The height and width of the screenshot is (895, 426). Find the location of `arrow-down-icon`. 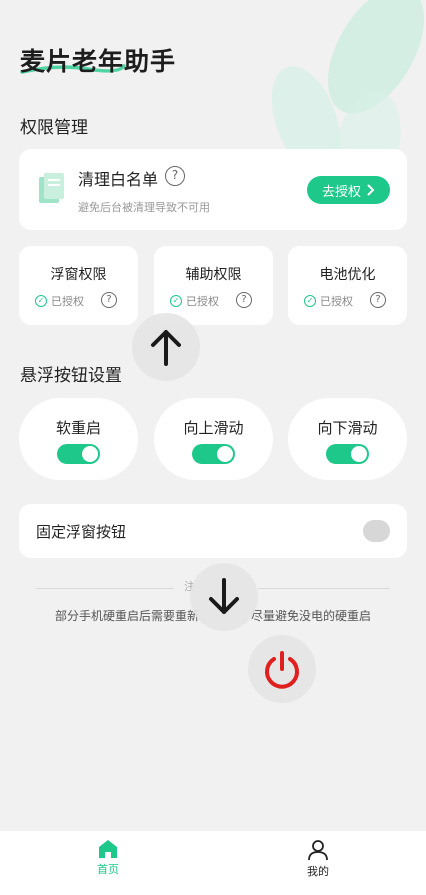

arrow-down-icon is located at coordinates (224, 596).